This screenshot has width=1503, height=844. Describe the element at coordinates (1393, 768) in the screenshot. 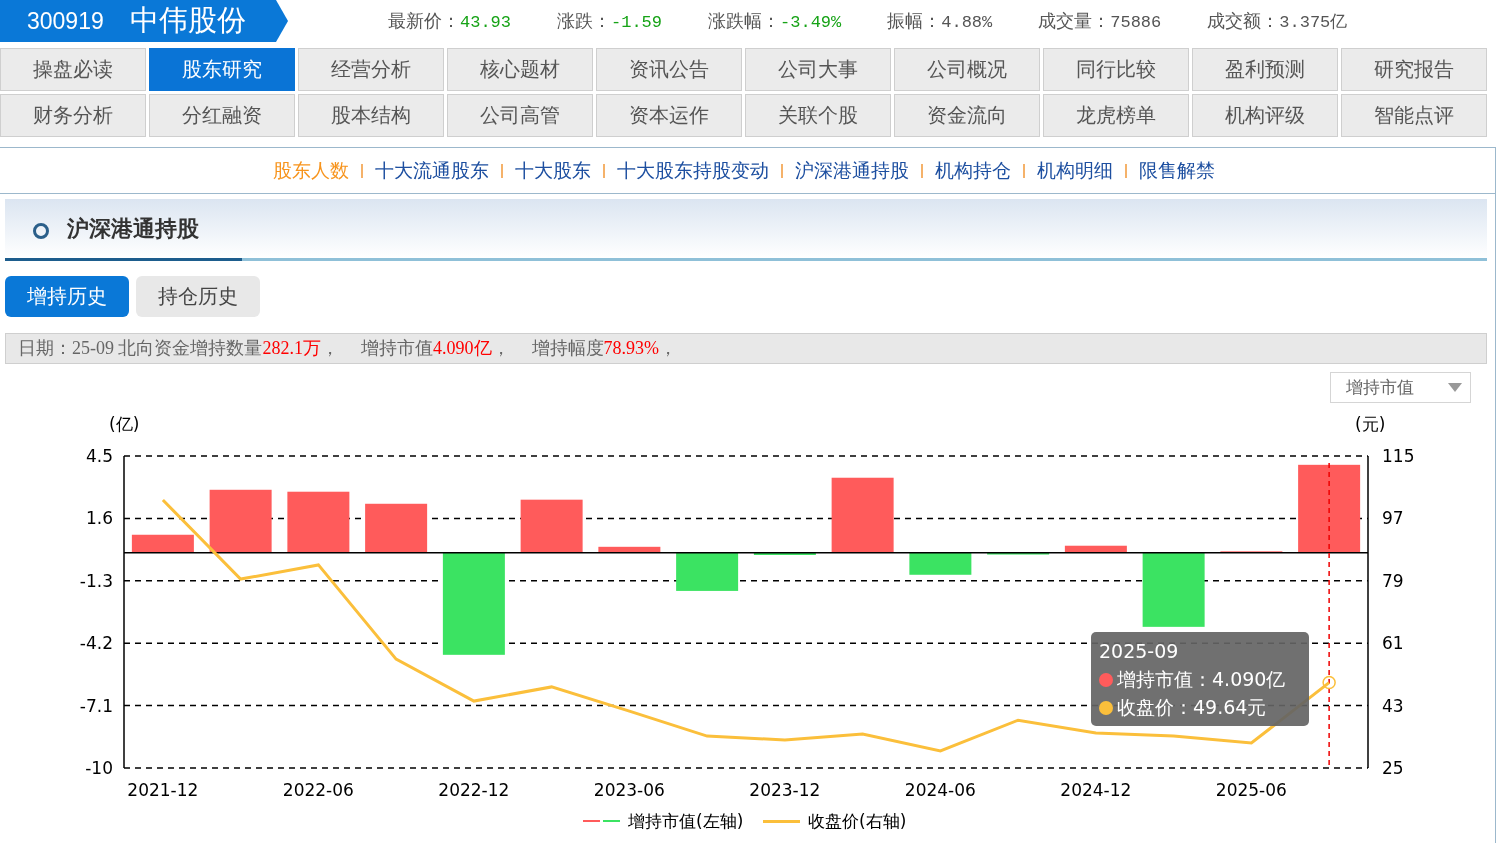

I see `axis-label: 25` at that location.